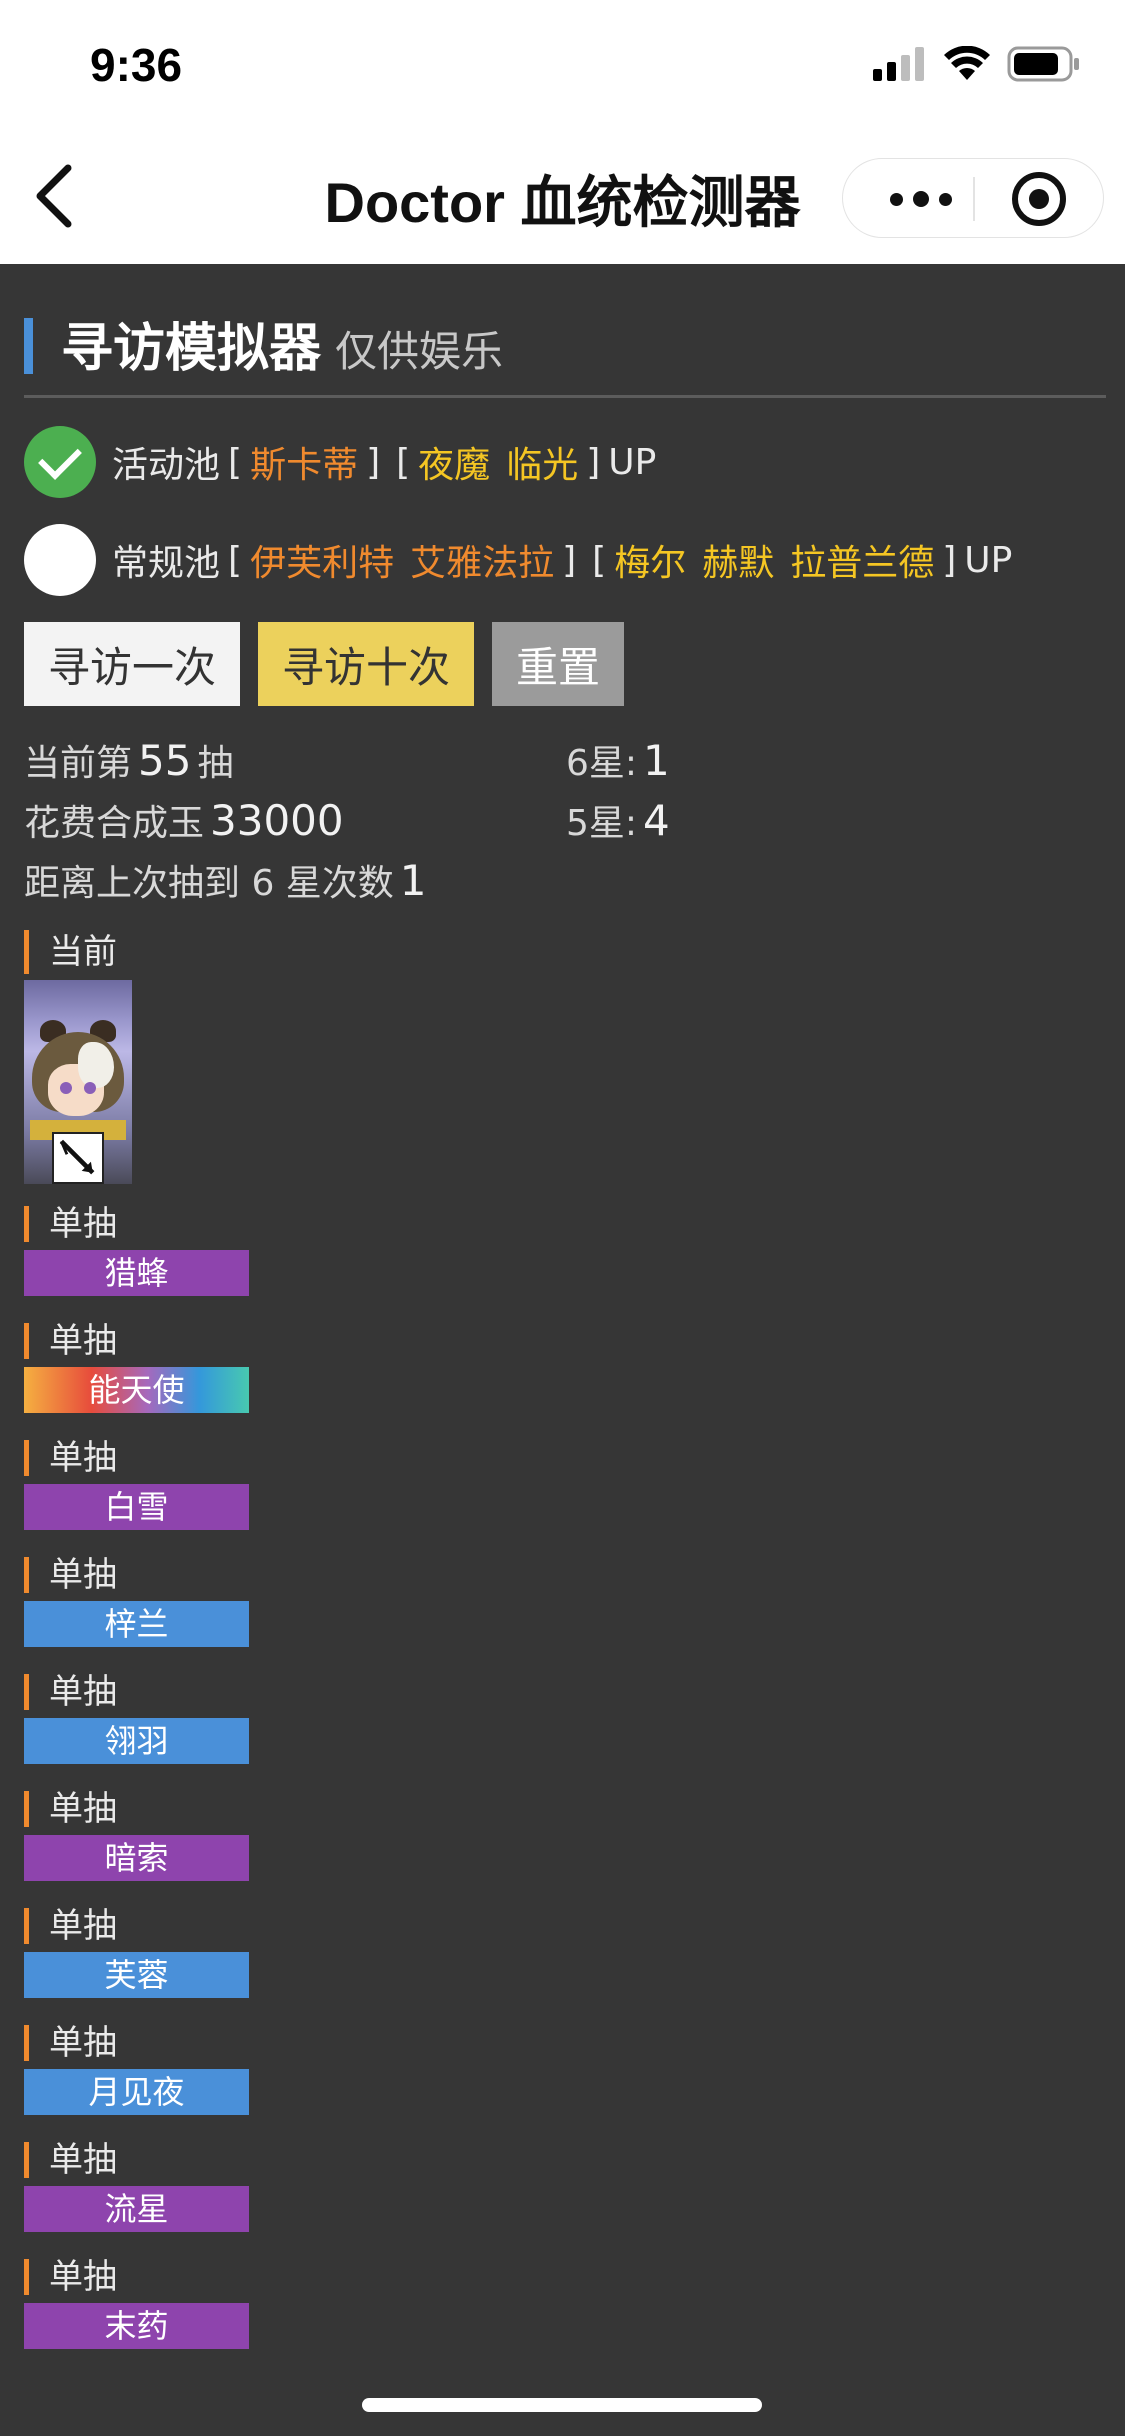 The image size is (1125, 2436). Describe the element at coordinates (129, 760) in the screenshot. I see `current-pull-count: 当前第 55 抽` at that location.